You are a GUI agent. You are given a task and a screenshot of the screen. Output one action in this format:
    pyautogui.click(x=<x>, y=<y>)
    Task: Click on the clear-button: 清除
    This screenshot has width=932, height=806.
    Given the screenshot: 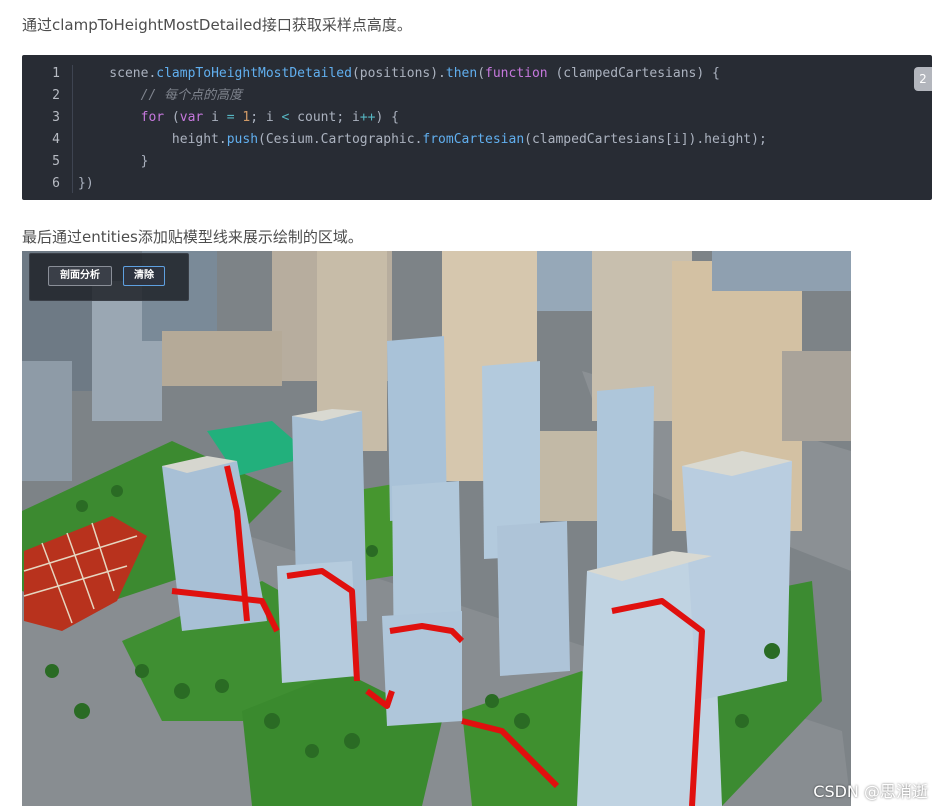 What is the action you would take?
    pyautogui.click(x=144, y=276)
    